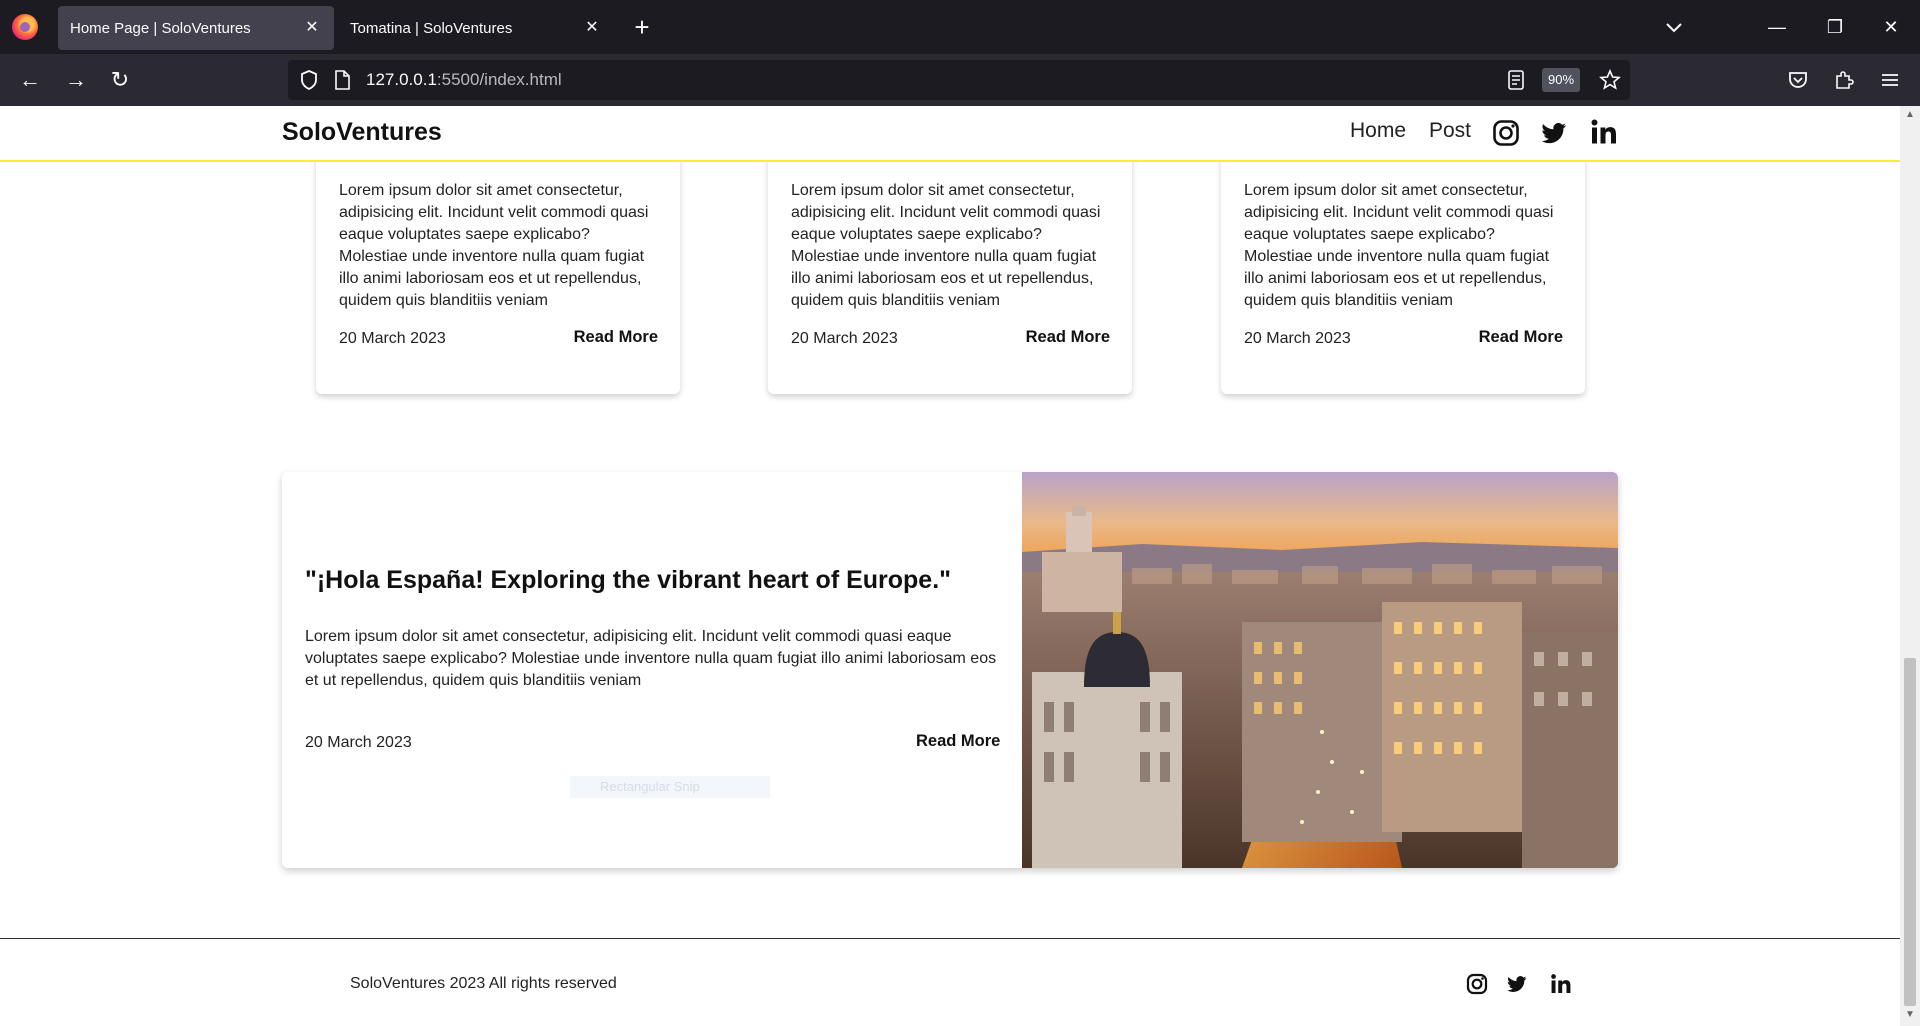  What do you see at coordinates (1890, 80) in the screenshot?
I see `menu-hamburger-icon` at bounding box center [1890, 80].